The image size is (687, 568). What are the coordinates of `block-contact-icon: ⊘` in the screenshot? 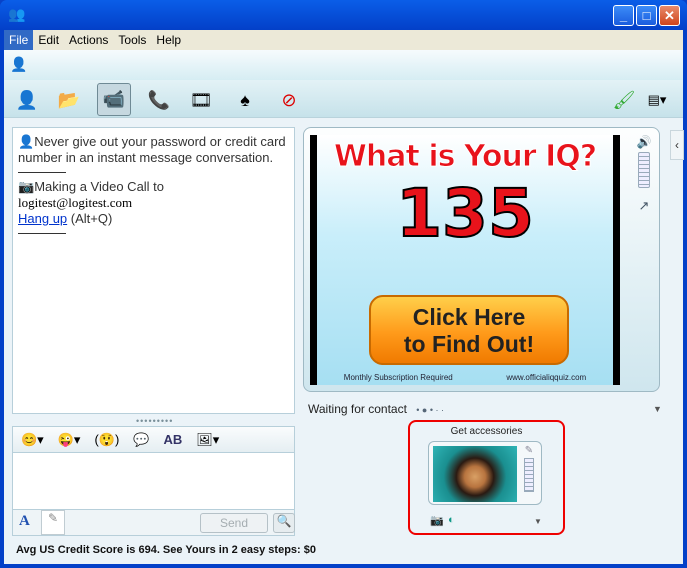 It's located at (289, 100).